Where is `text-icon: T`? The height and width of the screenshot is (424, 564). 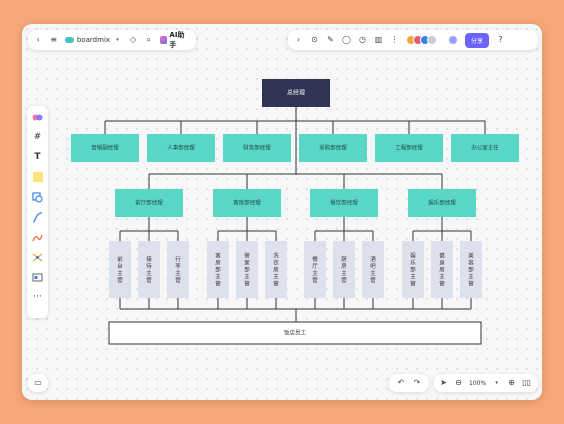 text-icon: T is located at coordinates (38, 157).